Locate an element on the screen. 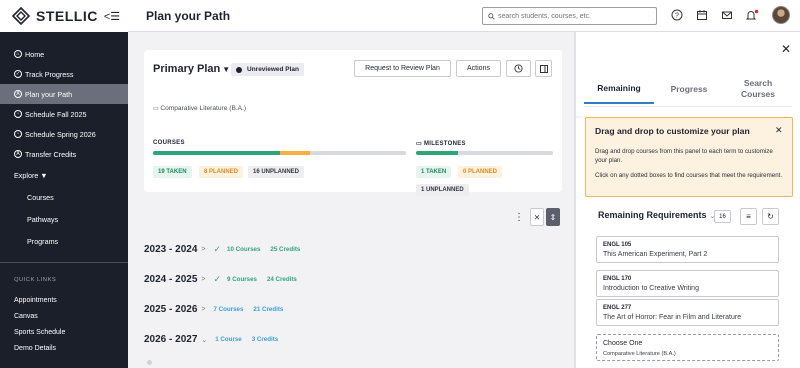 The width and height of the screenshot is (800, 368). milestones-taken-chip: 1 TAKEN is located at coordinates (434, 172).